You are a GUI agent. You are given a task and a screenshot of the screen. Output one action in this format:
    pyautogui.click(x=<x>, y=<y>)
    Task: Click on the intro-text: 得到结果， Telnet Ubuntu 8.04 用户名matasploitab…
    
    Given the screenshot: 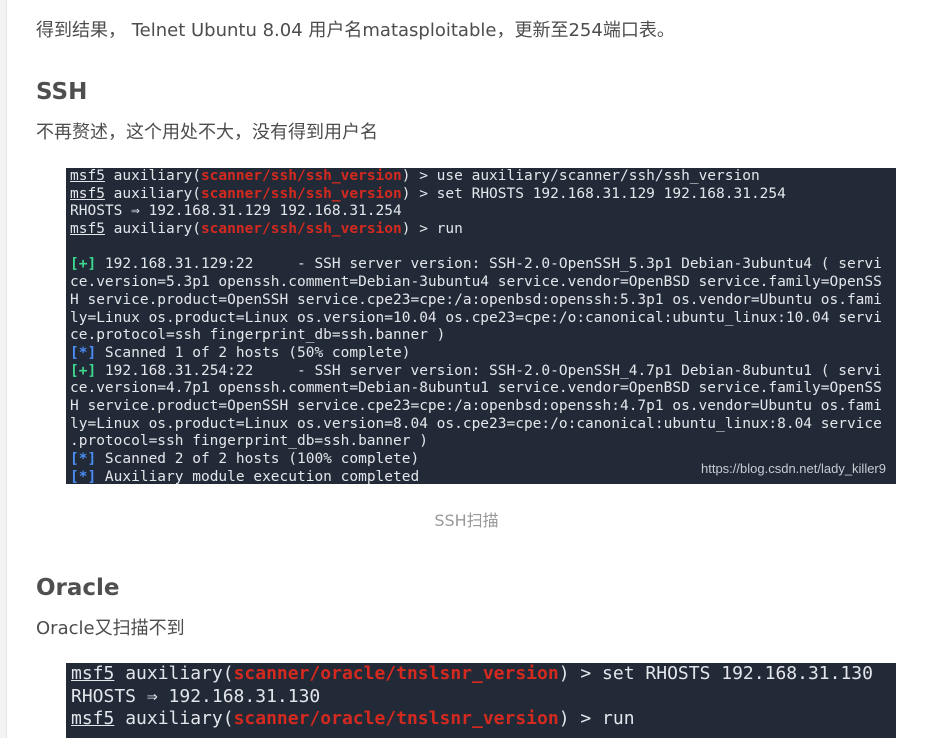 What is the action you would take?
    pyautogui.click(x=355, y=30)
    